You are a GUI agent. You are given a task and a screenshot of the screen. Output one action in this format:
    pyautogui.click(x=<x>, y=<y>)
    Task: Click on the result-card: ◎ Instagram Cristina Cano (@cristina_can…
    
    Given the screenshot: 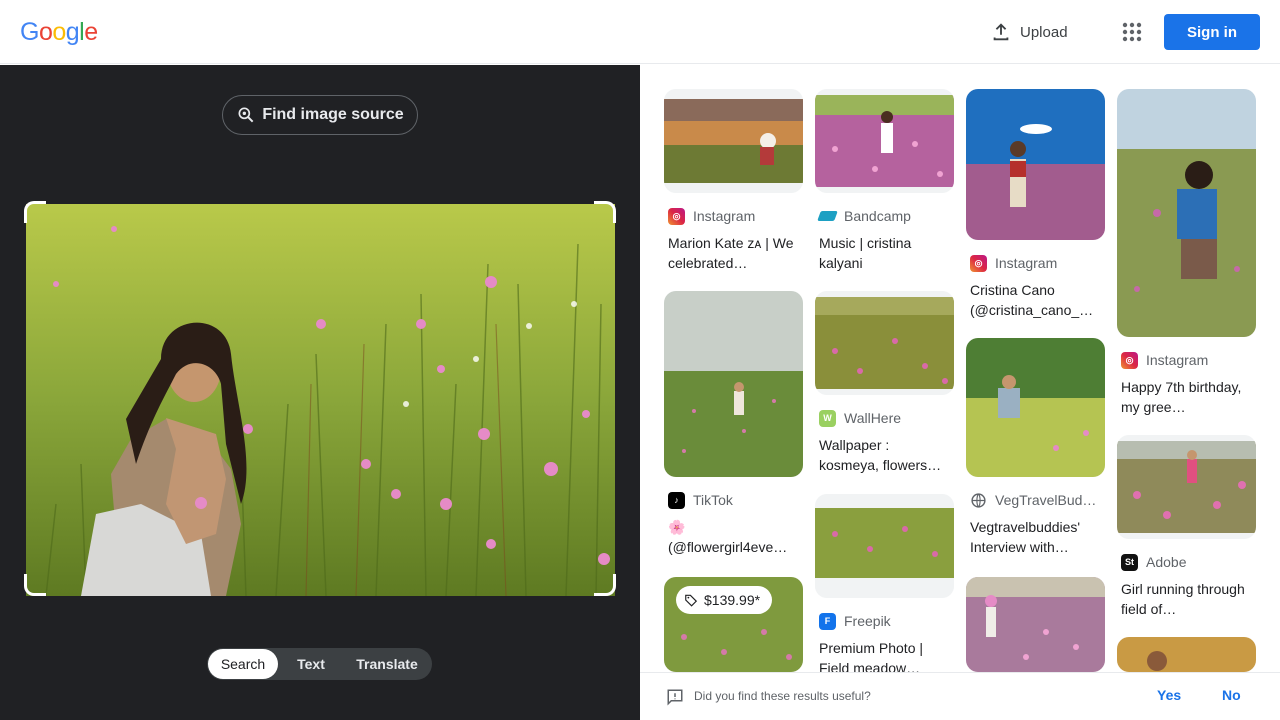 What is the action you would take?
    pyautogui.click(x=1035, y=204)
    